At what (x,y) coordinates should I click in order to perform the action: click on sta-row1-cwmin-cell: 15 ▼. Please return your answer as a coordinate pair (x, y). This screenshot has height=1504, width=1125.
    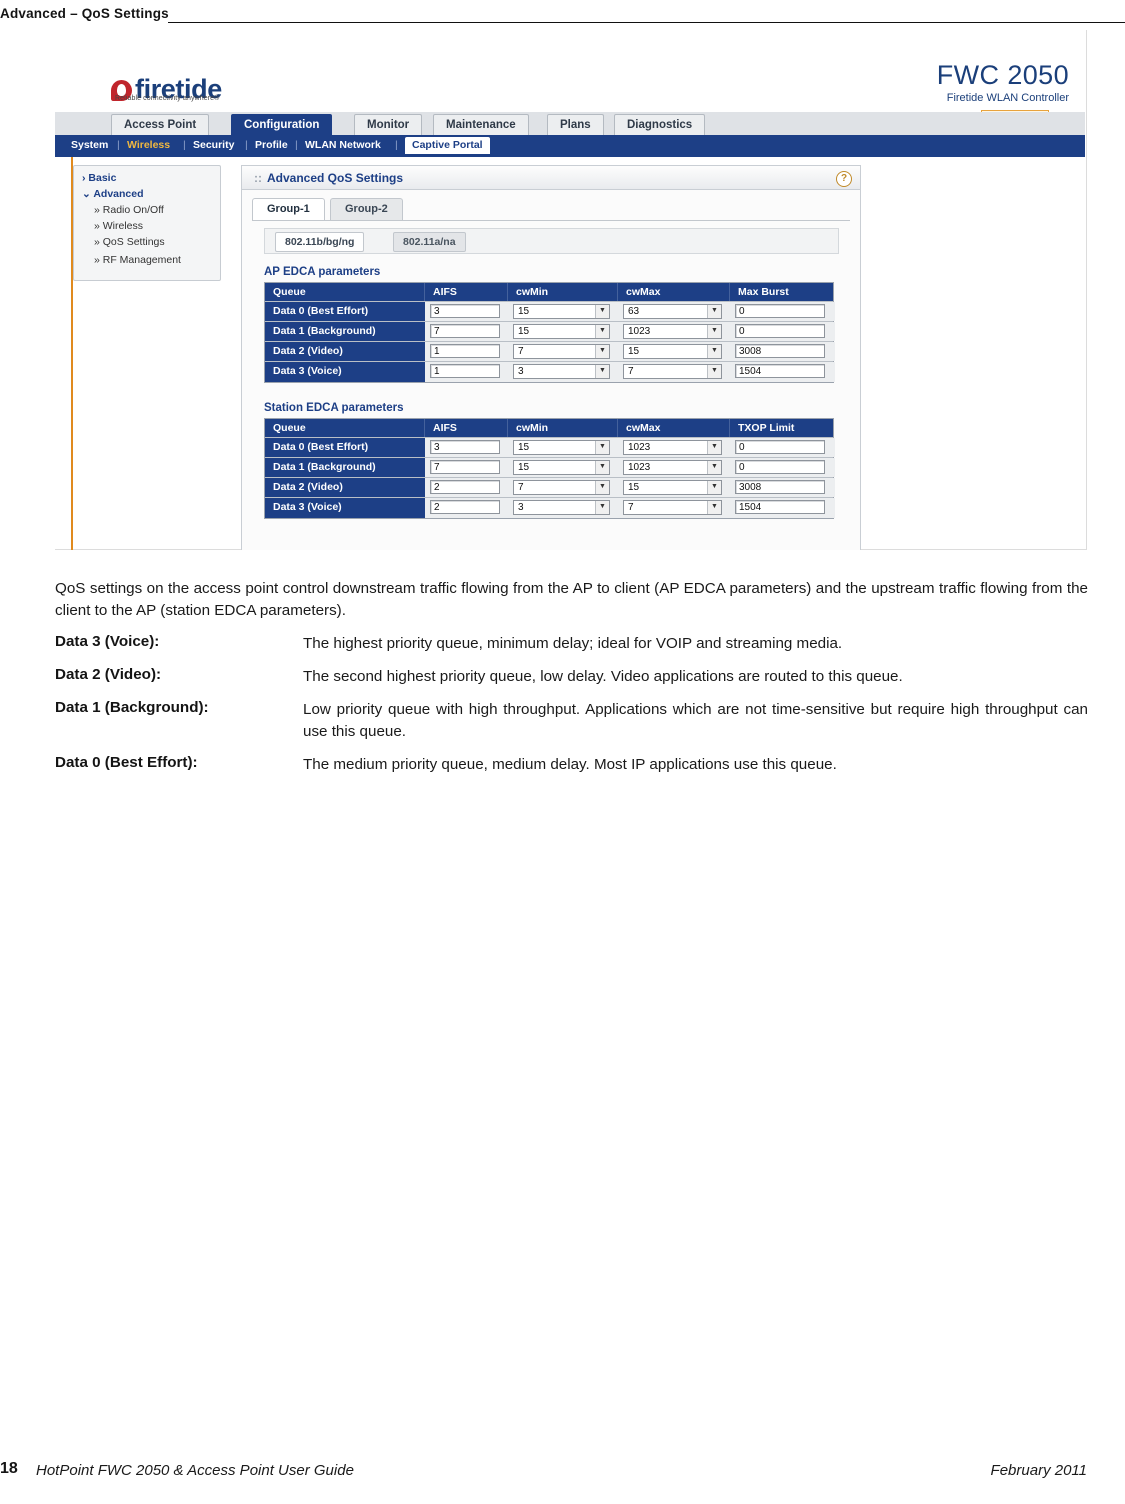
    Looking at the image, I should click on (563, 467).